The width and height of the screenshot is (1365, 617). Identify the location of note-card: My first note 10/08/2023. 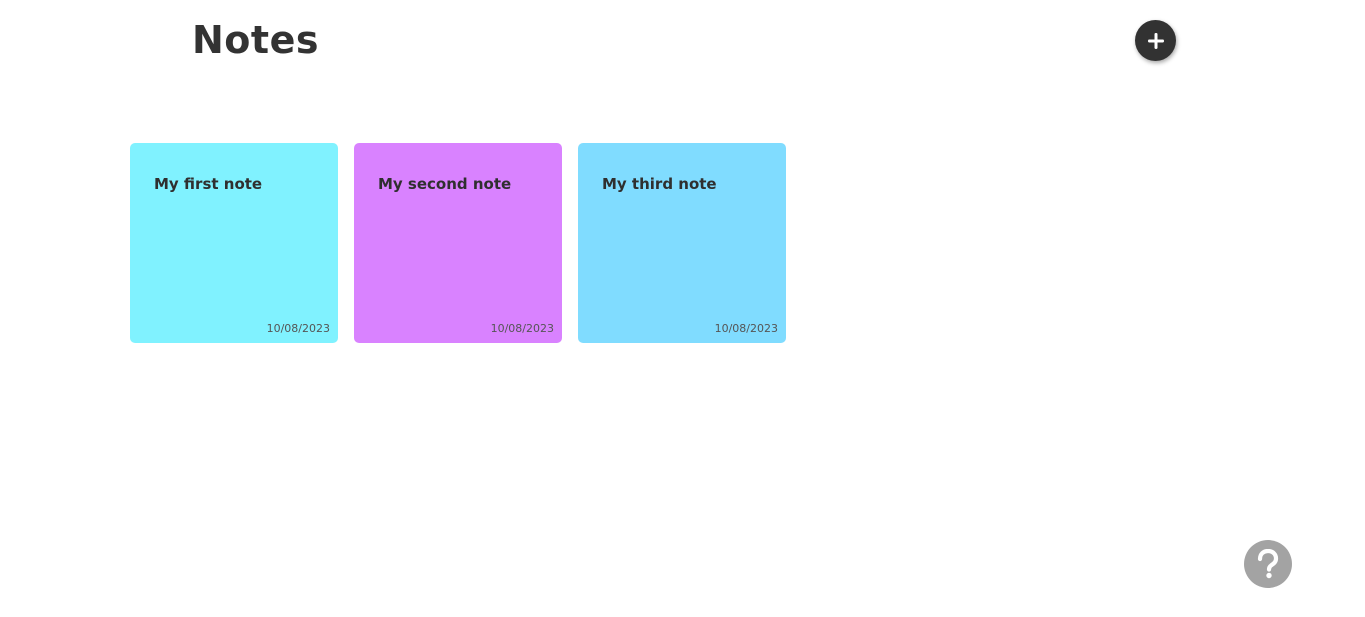
(234, 243).